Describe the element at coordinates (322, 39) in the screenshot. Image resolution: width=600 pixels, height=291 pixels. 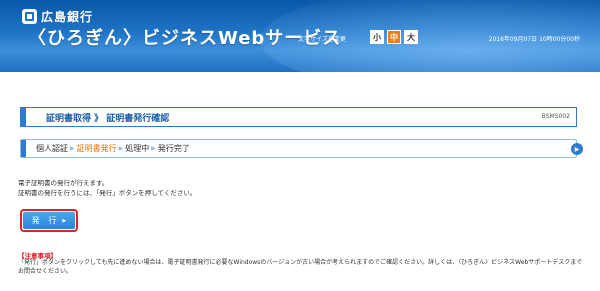
I see `font-size-label: 文字サイズを変更` at that location.